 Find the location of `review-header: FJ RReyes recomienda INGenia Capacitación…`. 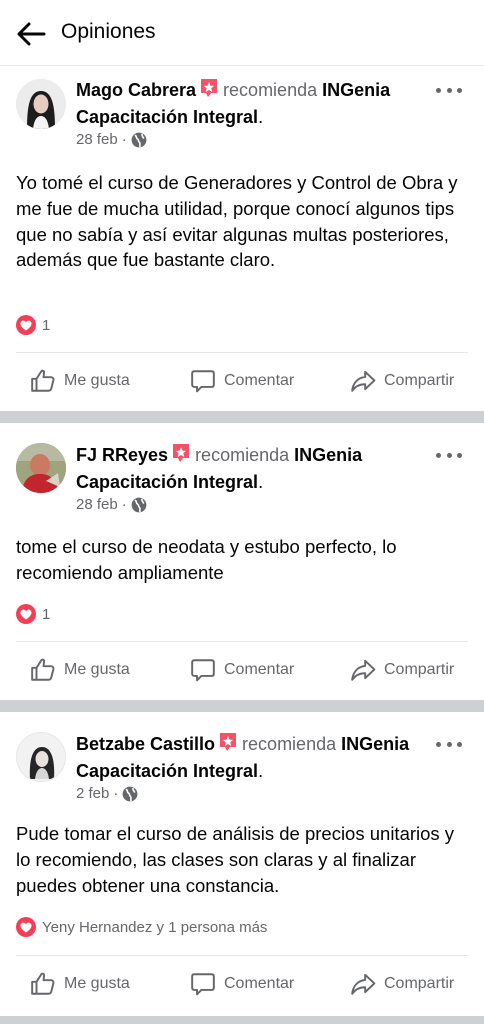

review-header: FJ RReyes recomienda INGenia Capacitación… is located at coordinates (219, 467).